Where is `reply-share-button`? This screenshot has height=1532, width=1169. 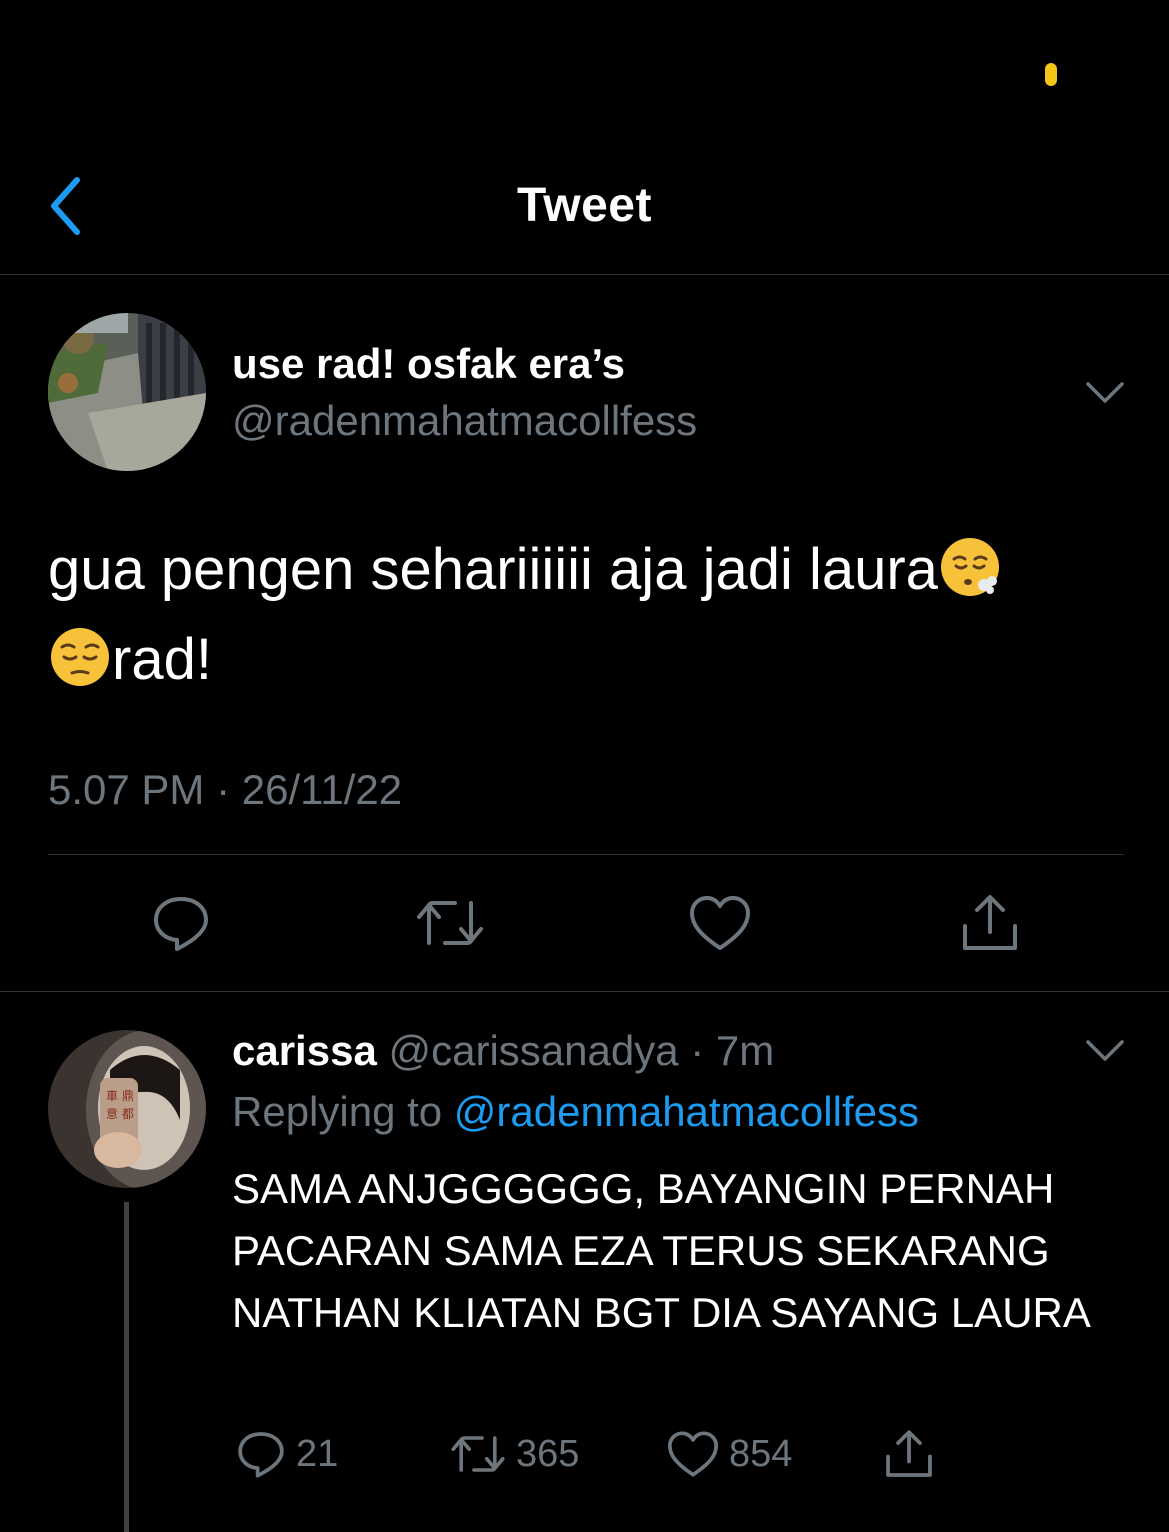 reply-share-button is located at coordinates (914, 1454).